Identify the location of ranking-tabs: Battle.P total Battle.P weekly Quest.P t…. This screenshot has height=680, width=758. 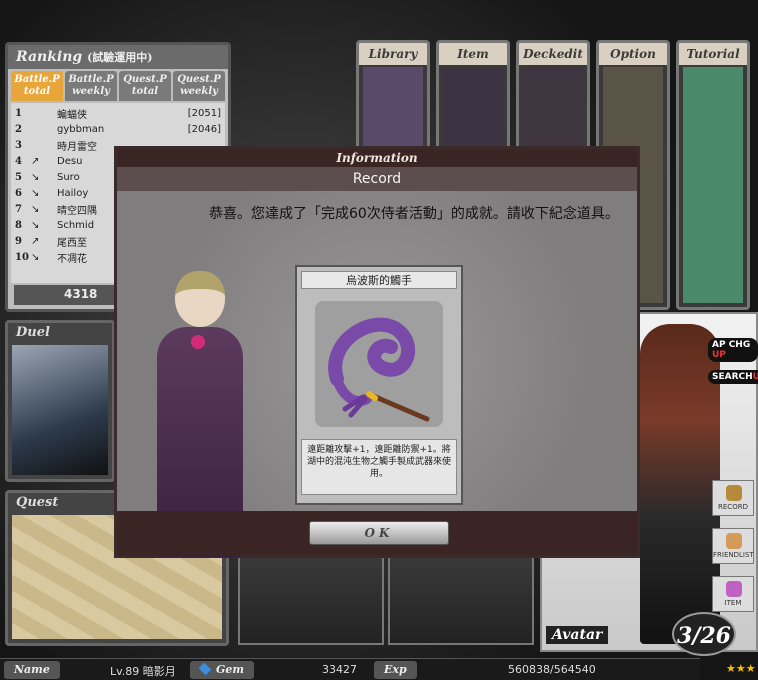
(118, 86).